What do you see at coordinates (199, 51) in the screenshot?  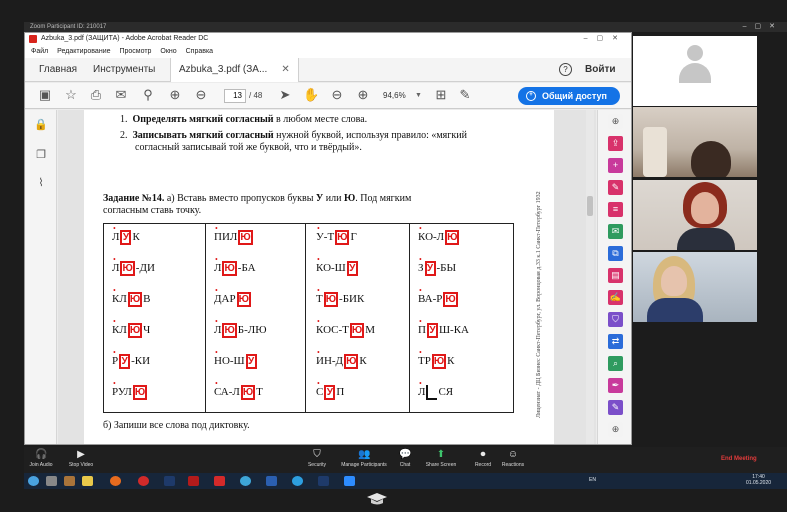 I see `menu-help: Справка` at bounding box center [199, 51].